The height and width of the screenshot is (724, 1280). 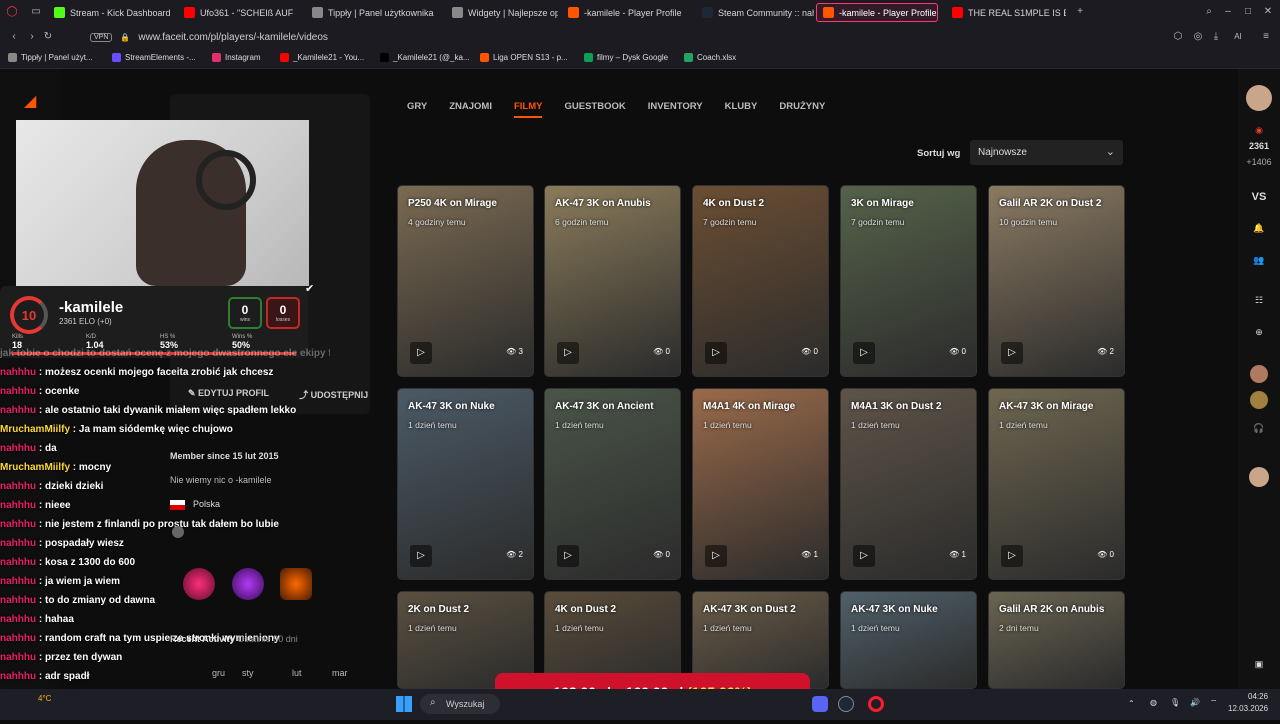 I want to click on back-icon: ‹, so click(x=14, y=37).